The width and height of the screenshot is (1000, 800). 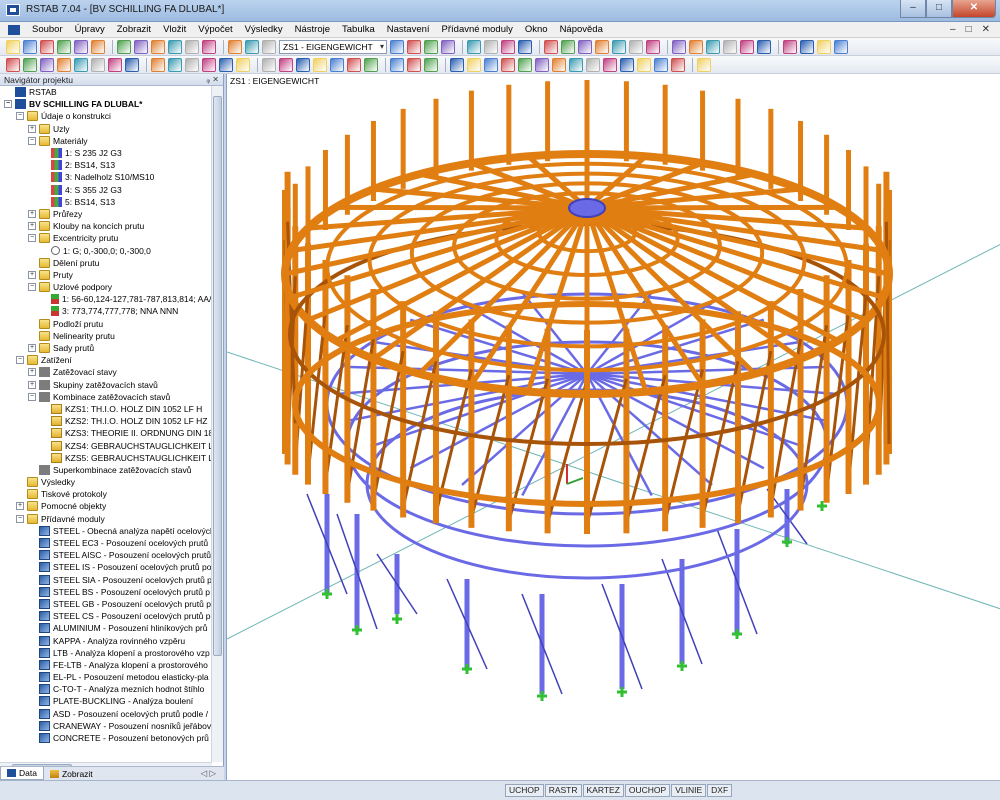 I want to click on tree-item: Dělení prutu, so click(x=106, y=263).